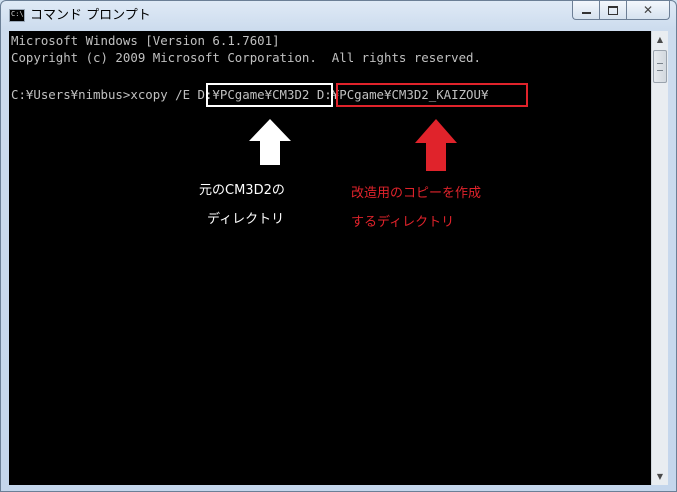  Describe the element at coordinates (416, 193) in the screenshot. I see `destination-label-line1: 改造用のコピーを作成` at that location.